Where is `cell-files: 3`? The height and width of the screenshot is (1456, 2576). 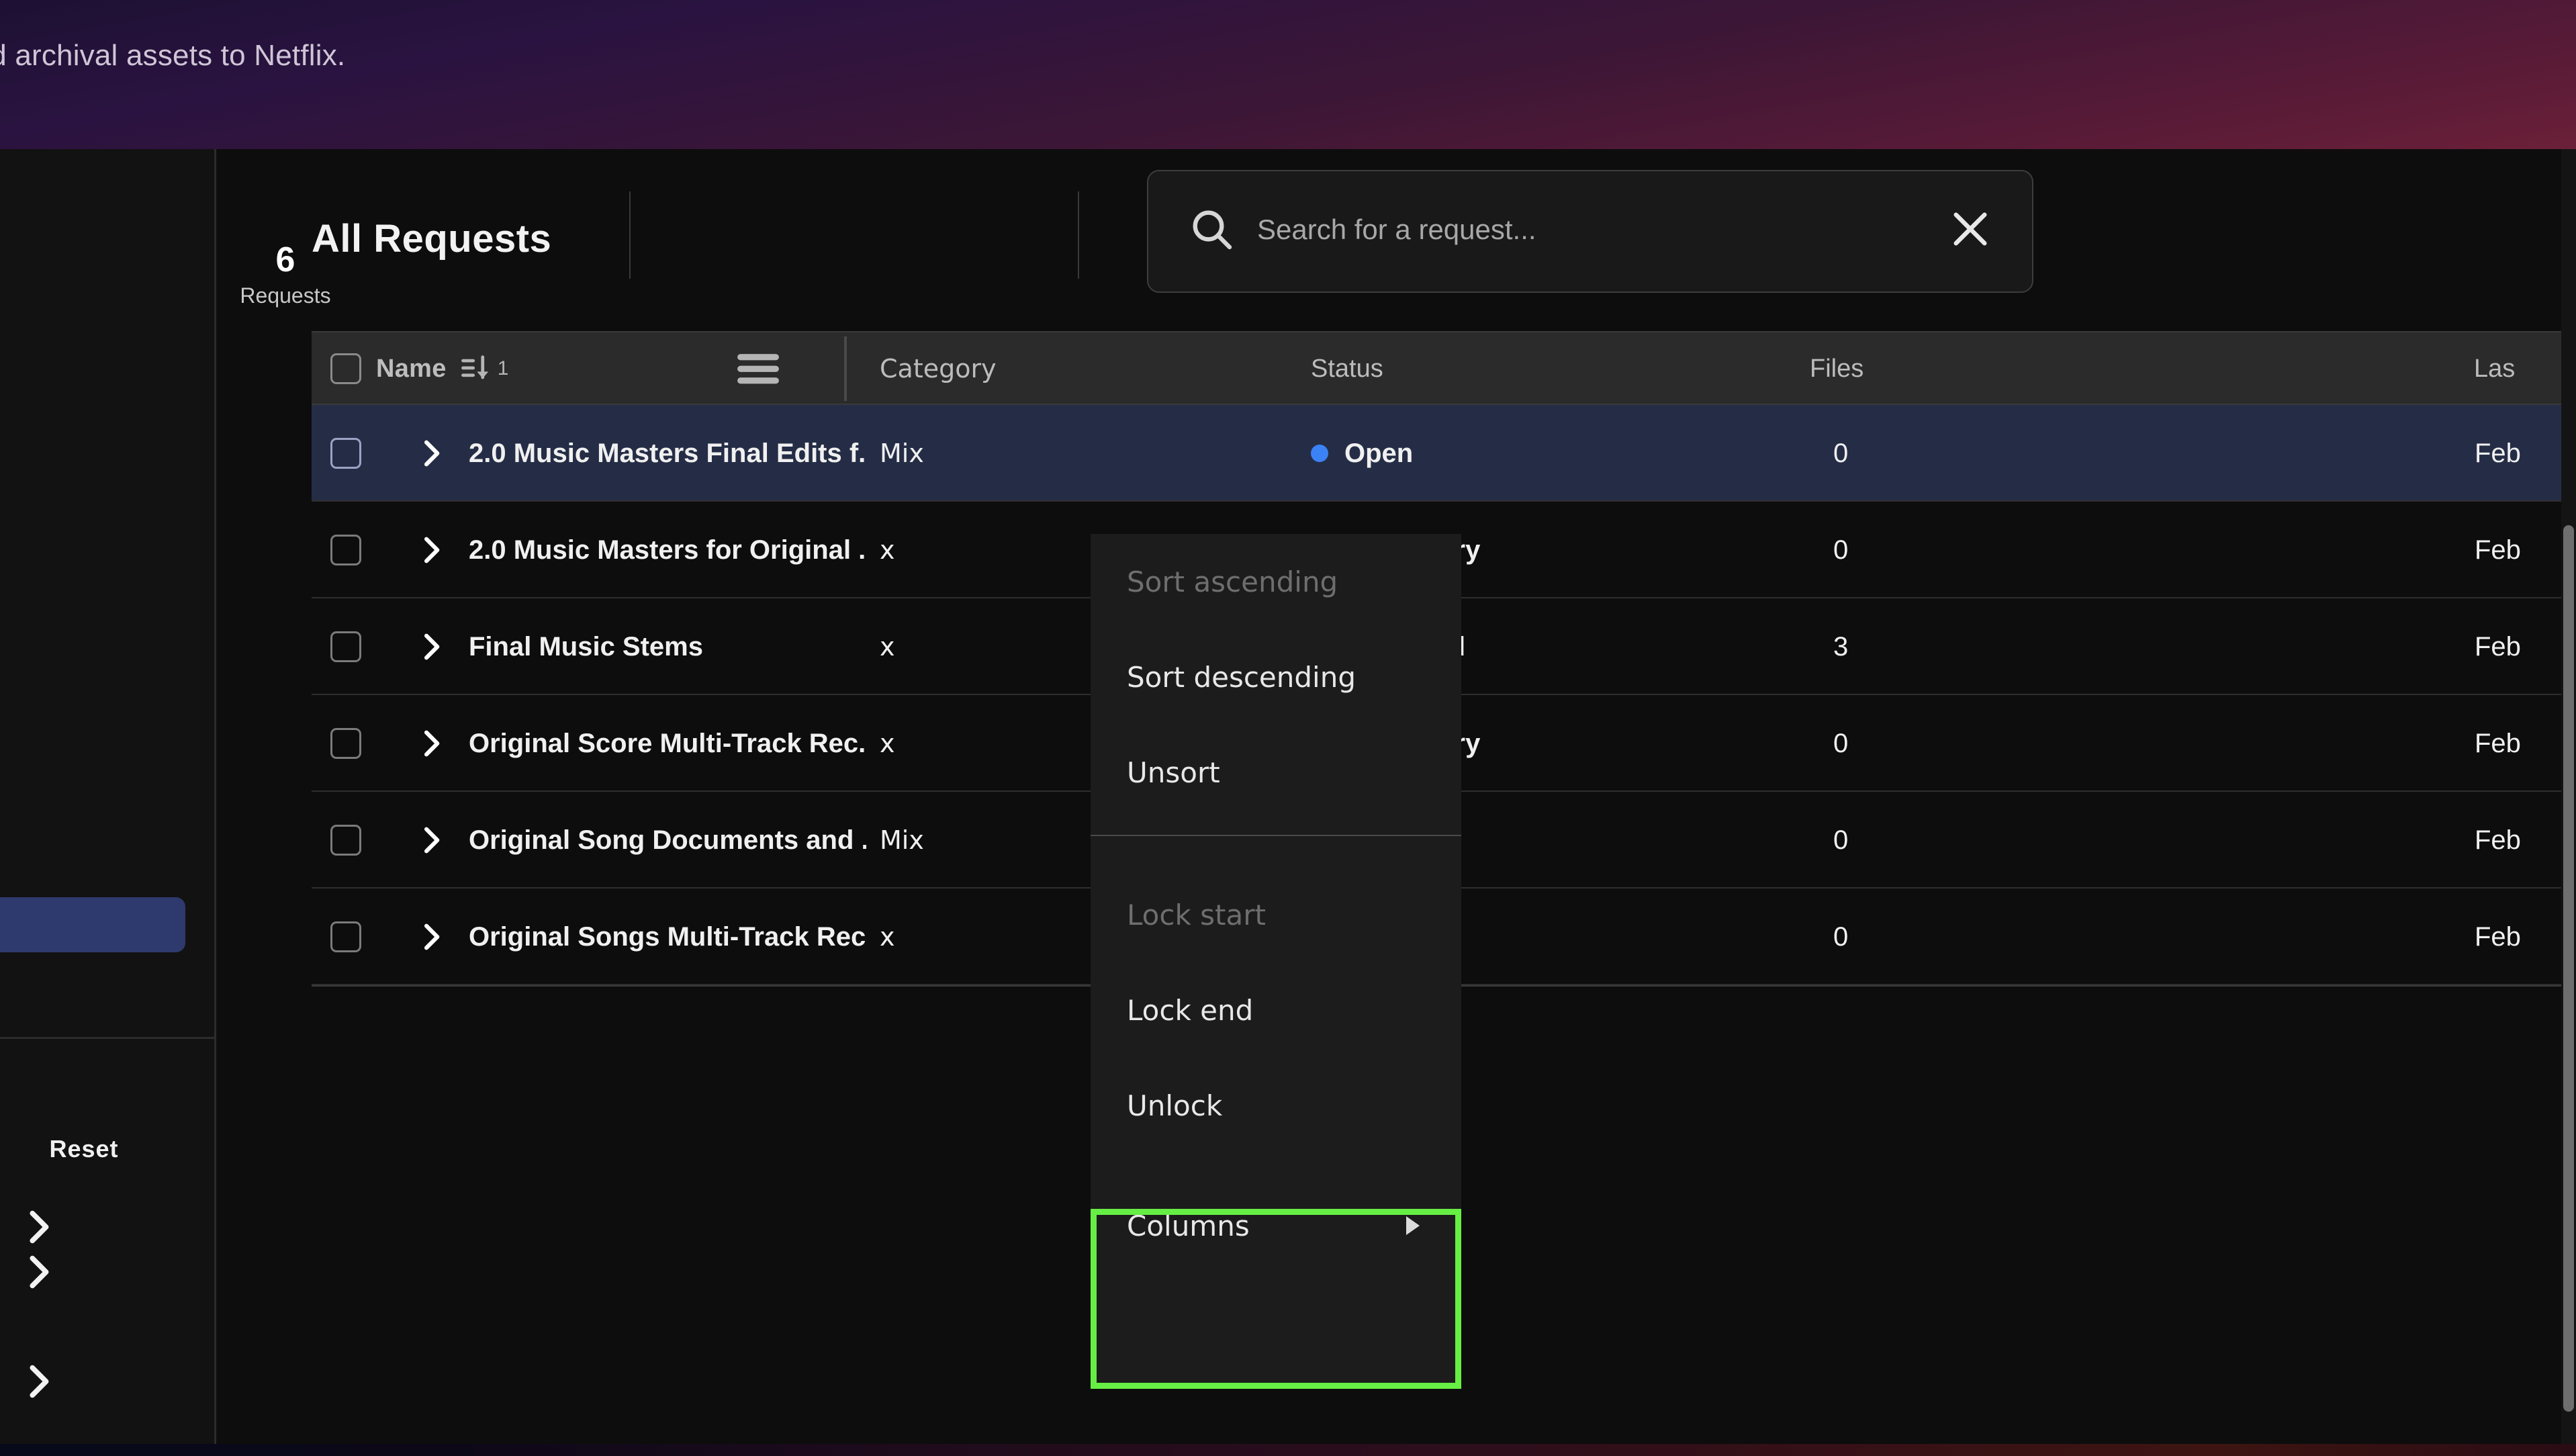
cell-files: 3 is located at coordinates (1841, 646).